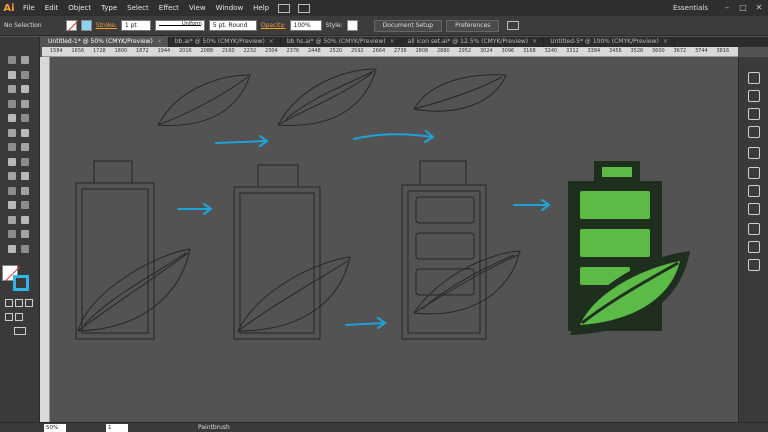 This screenshot has width=768, height=432. I want to click on current-tool-status: Paintbrush, so click(214, 427).